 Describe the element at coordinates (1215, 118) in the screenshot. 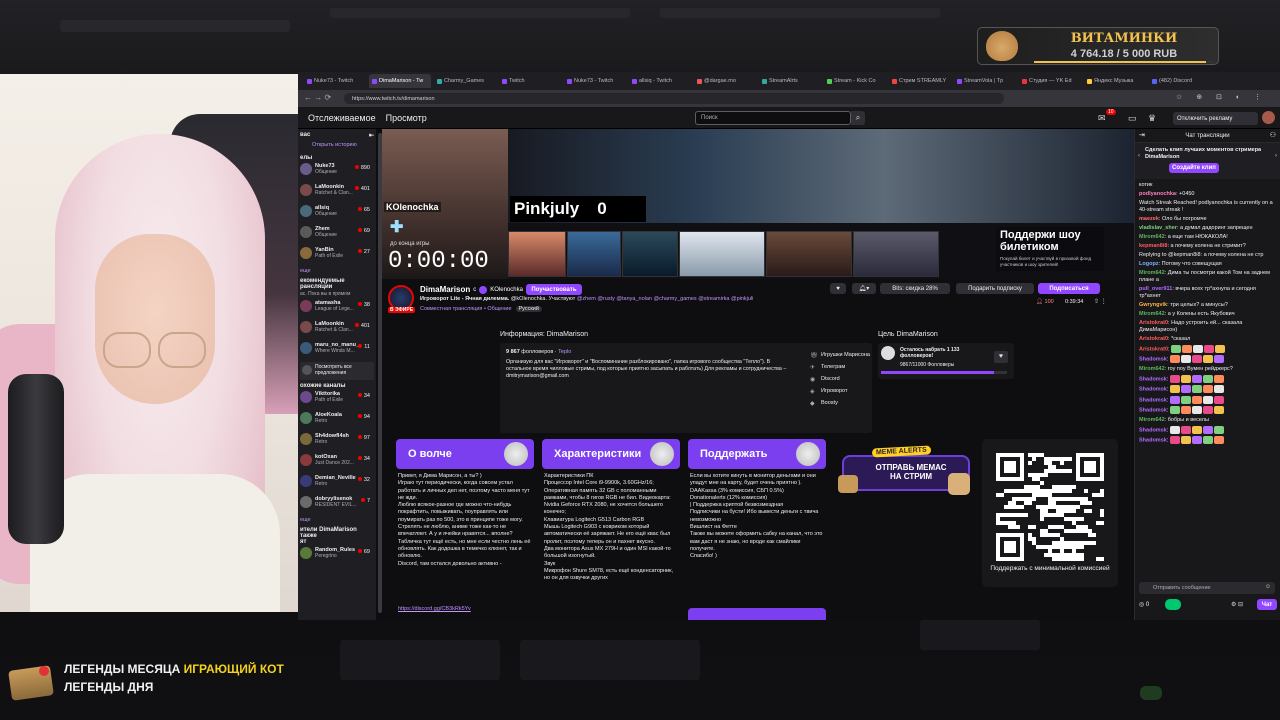

I see `turn-off-ads-button: Отключить рекламу` at that location.